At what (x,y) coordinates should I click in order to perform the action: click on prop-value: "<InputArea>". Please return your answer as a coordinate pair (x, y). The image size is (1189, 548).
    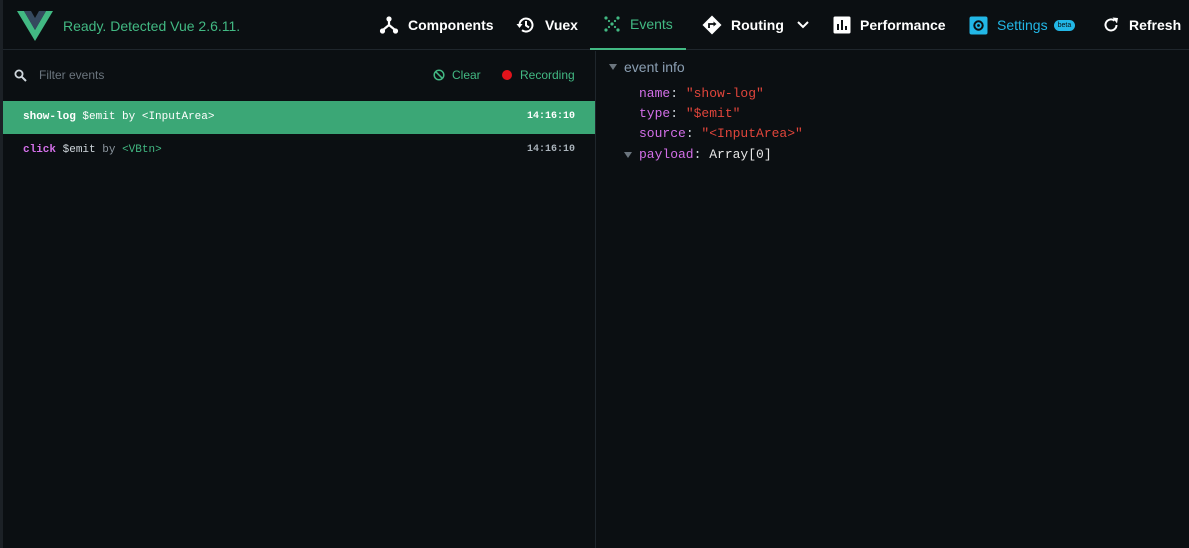
    Looking at the image, I should click on (752, 133).